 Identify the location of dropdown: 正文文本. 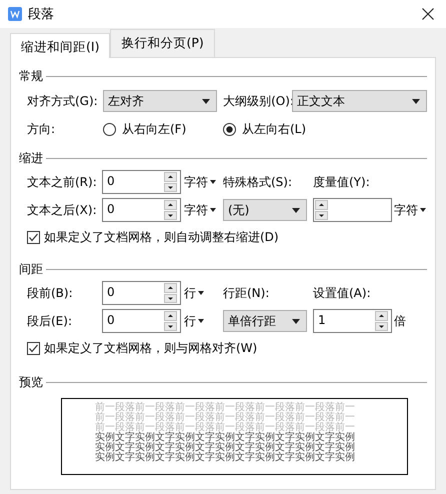
(359, 101).